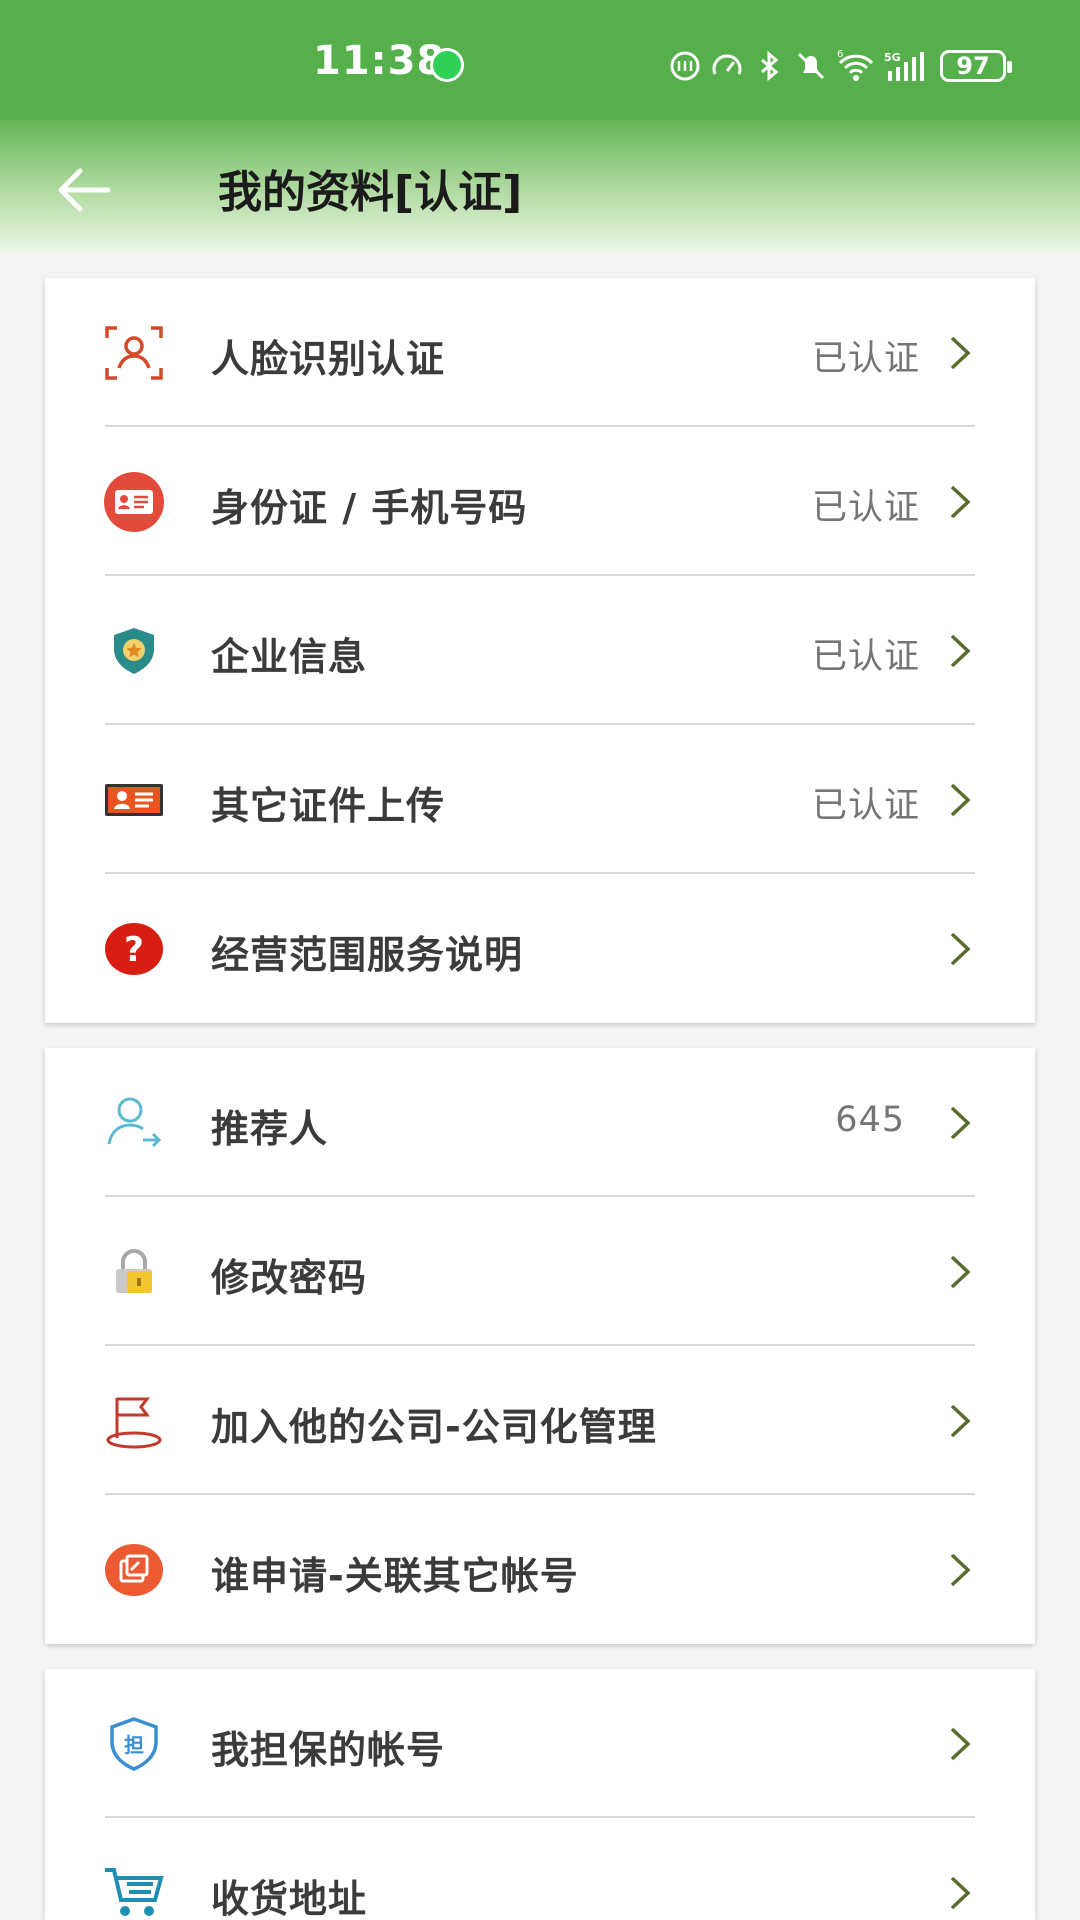  Describe the element at coordinates (447, 65) in the screenshot. I see `wechat-notification-icon` at that location.